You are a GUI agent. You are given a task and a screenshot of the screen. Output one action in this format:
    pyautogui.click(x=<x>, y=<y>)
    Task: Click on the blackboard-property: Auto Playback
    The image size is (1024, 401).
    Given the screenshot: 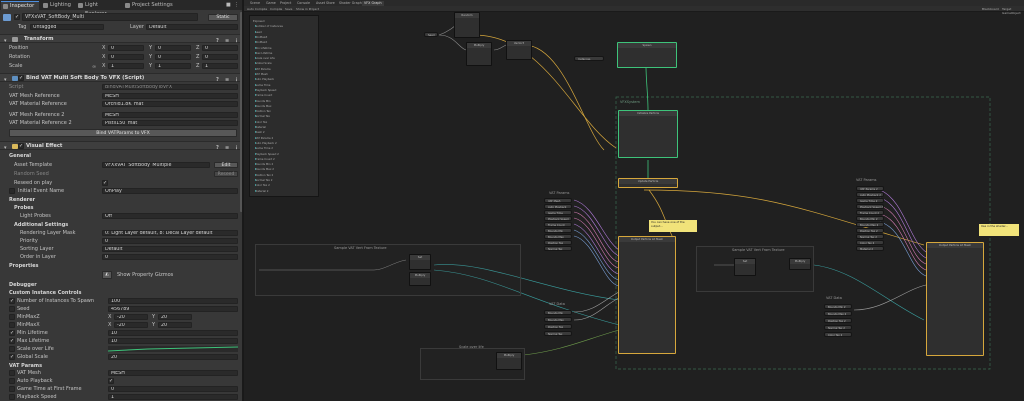 What is the action you would take?
    pyautogui.click(x=286, y=79)
    